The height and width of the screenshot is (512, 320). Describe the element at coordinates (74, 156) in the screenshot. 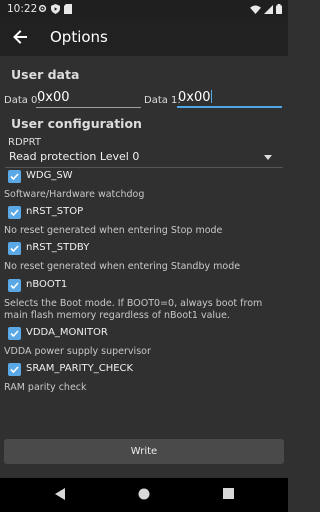

I see `rdprt-selected-value: Read protection Level 0` at that location.